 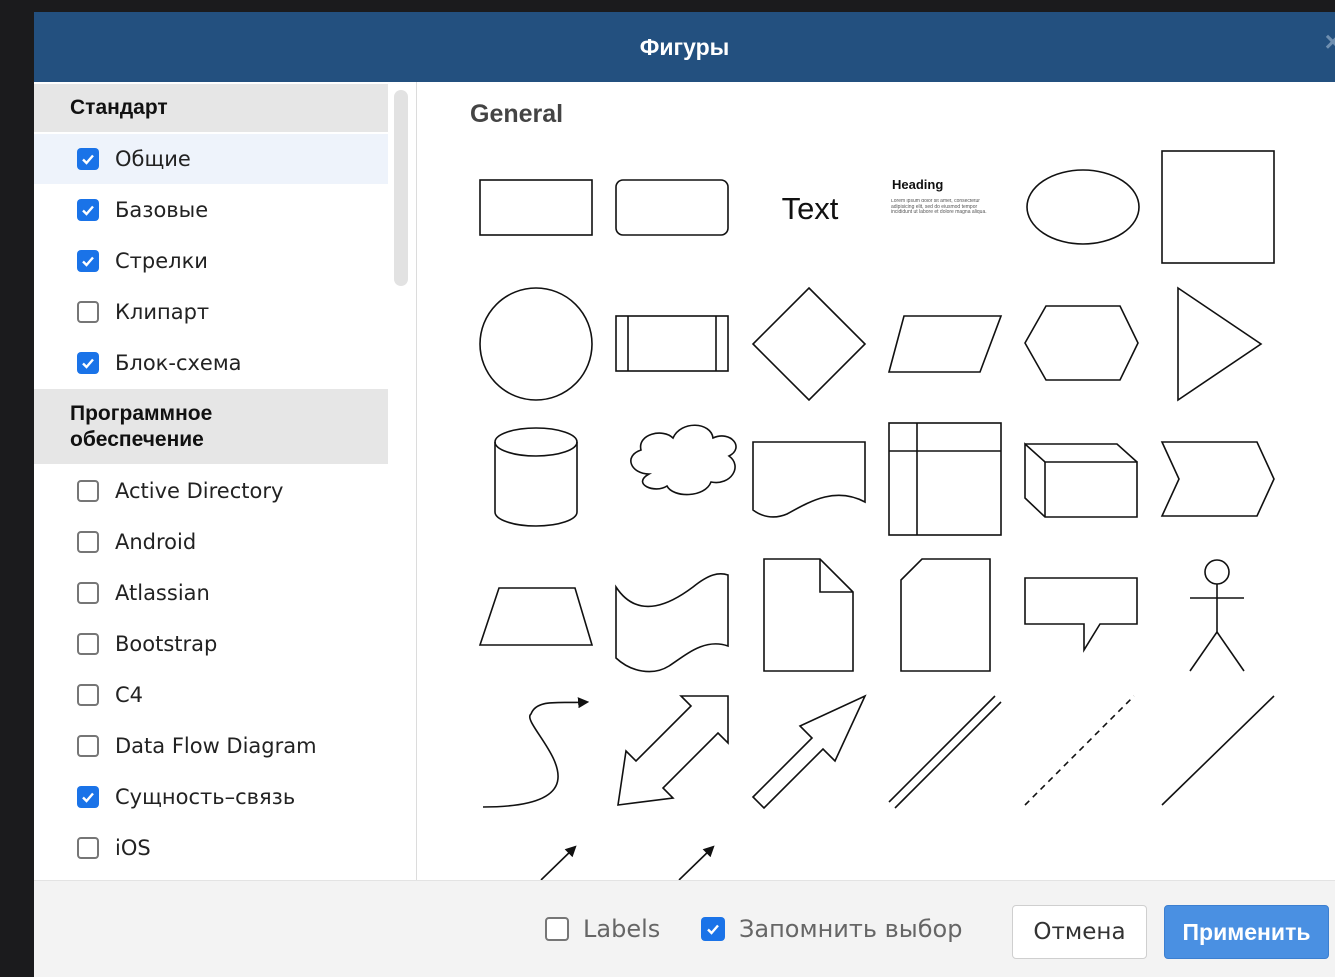 I want to click on library-item-atlassian: Atlassian, so click(x=211, y=593).